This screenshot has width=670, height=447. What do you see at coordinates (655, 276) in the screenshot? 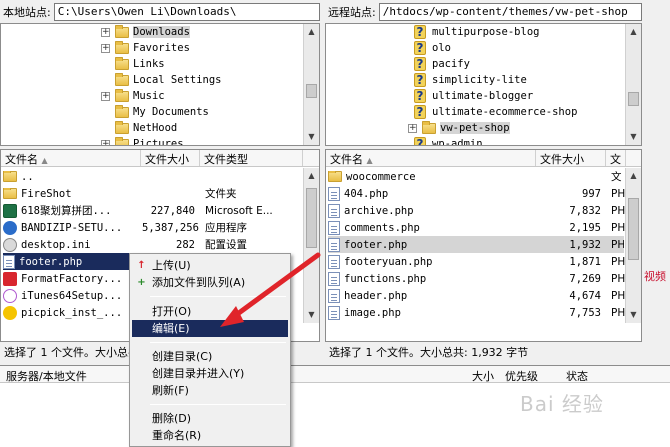
I see `side-text: 视频` at bounding box center [655, 276].